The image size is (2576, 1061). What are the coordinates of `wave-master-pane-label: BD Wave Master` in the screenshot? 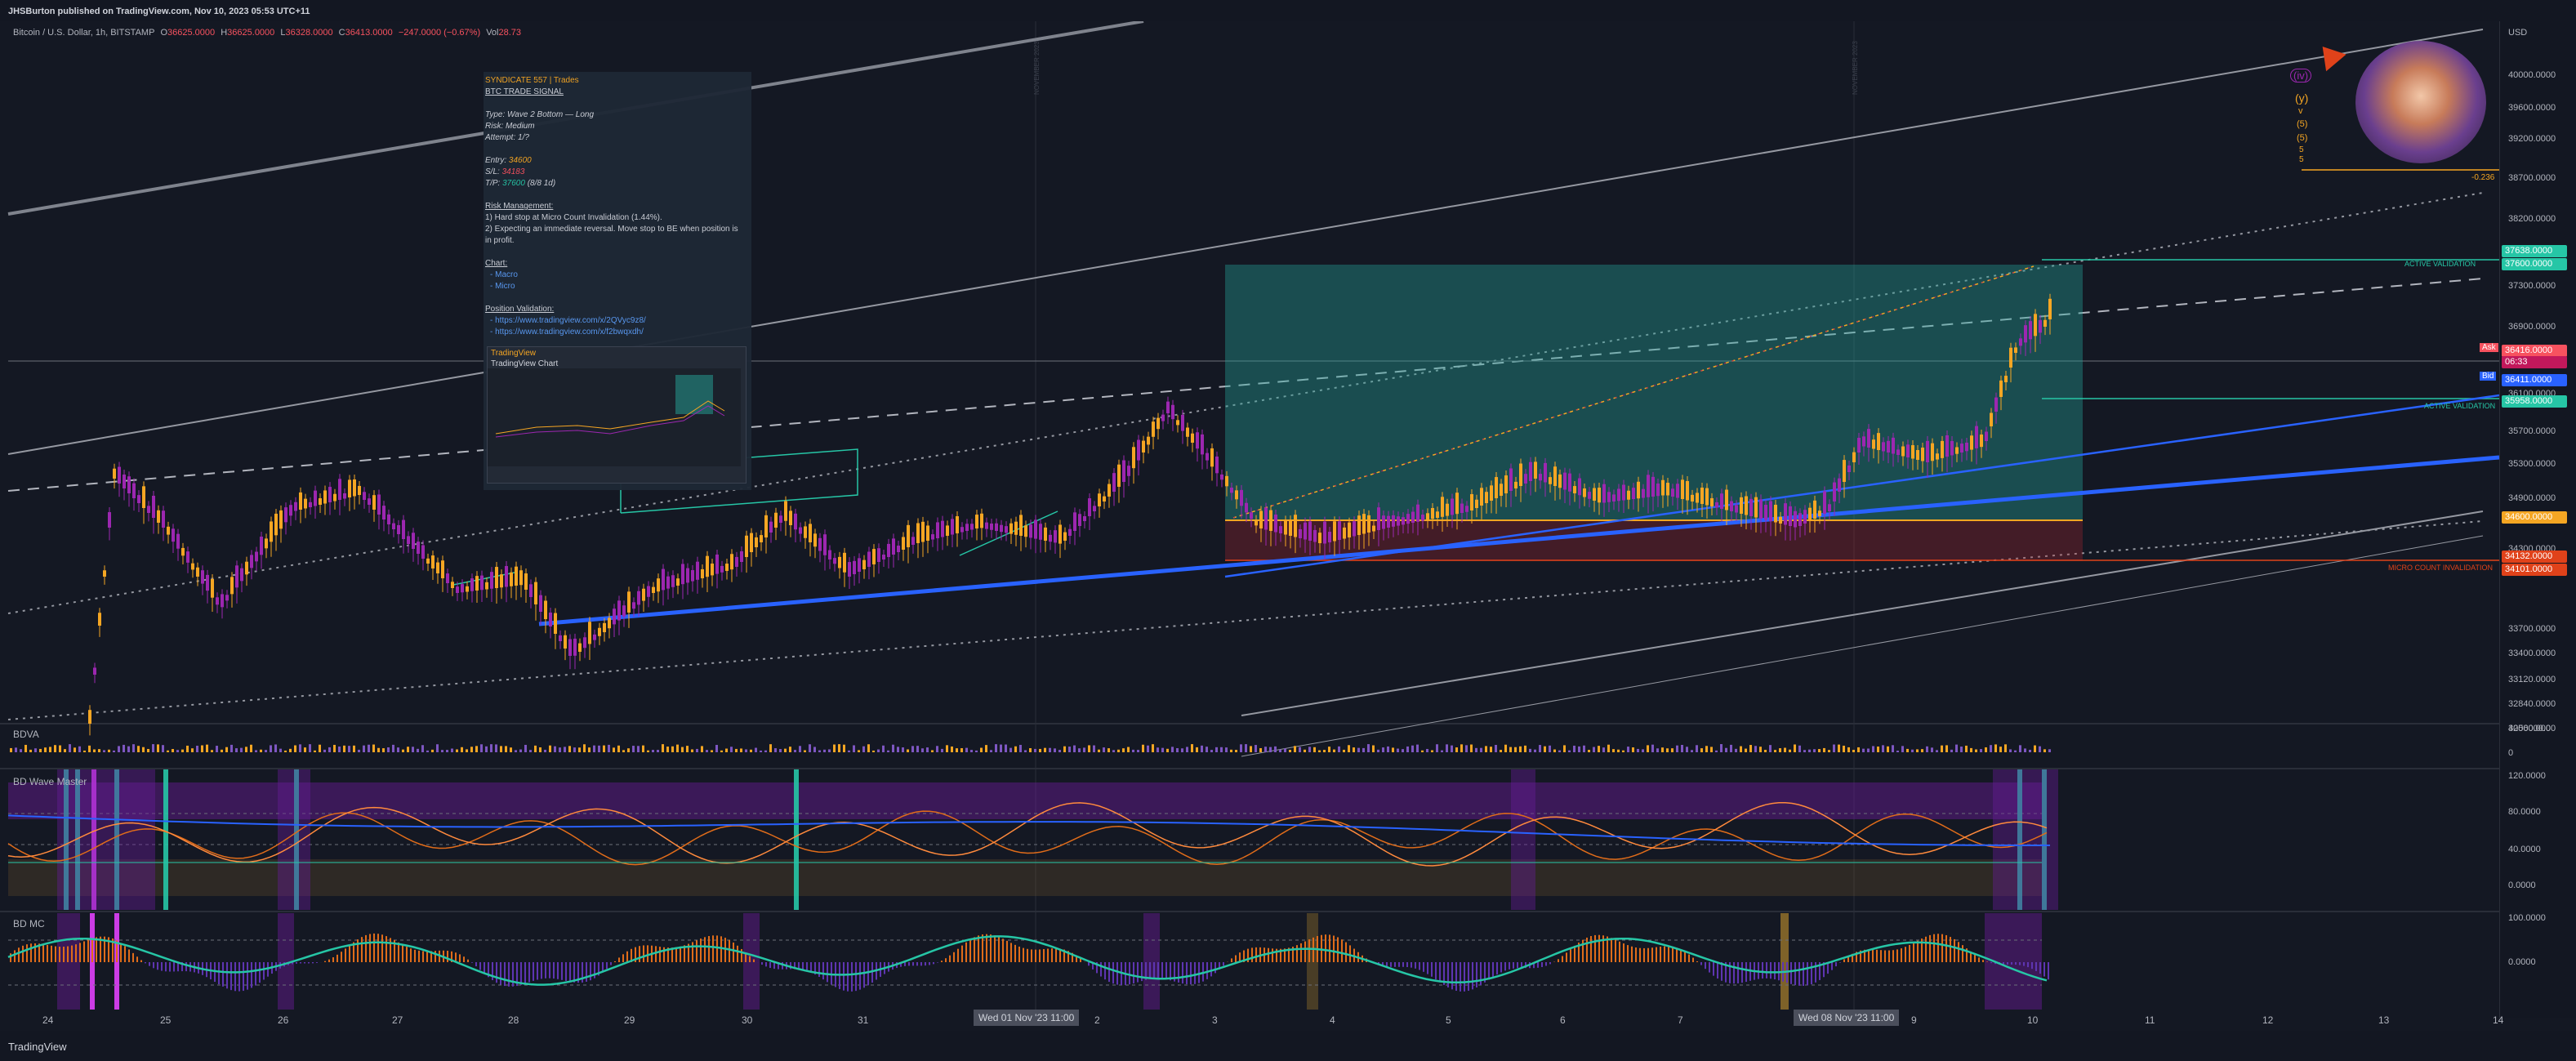 It's located at (50, 781).